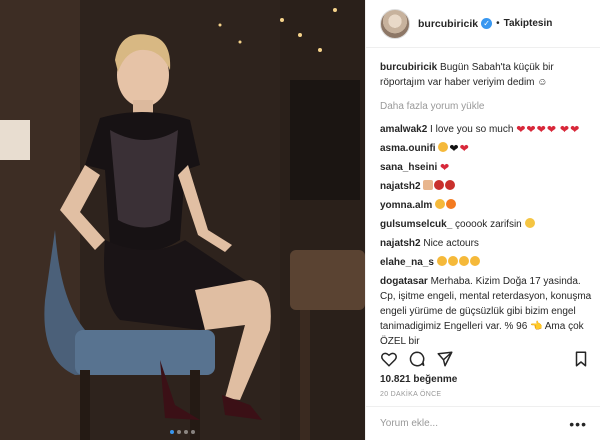 The image size is (600, 440). What do you see at coordinates (408, 148) in the screenshot?
I see `comment-username: asma.ounifi` at bounding box center [408, 148].